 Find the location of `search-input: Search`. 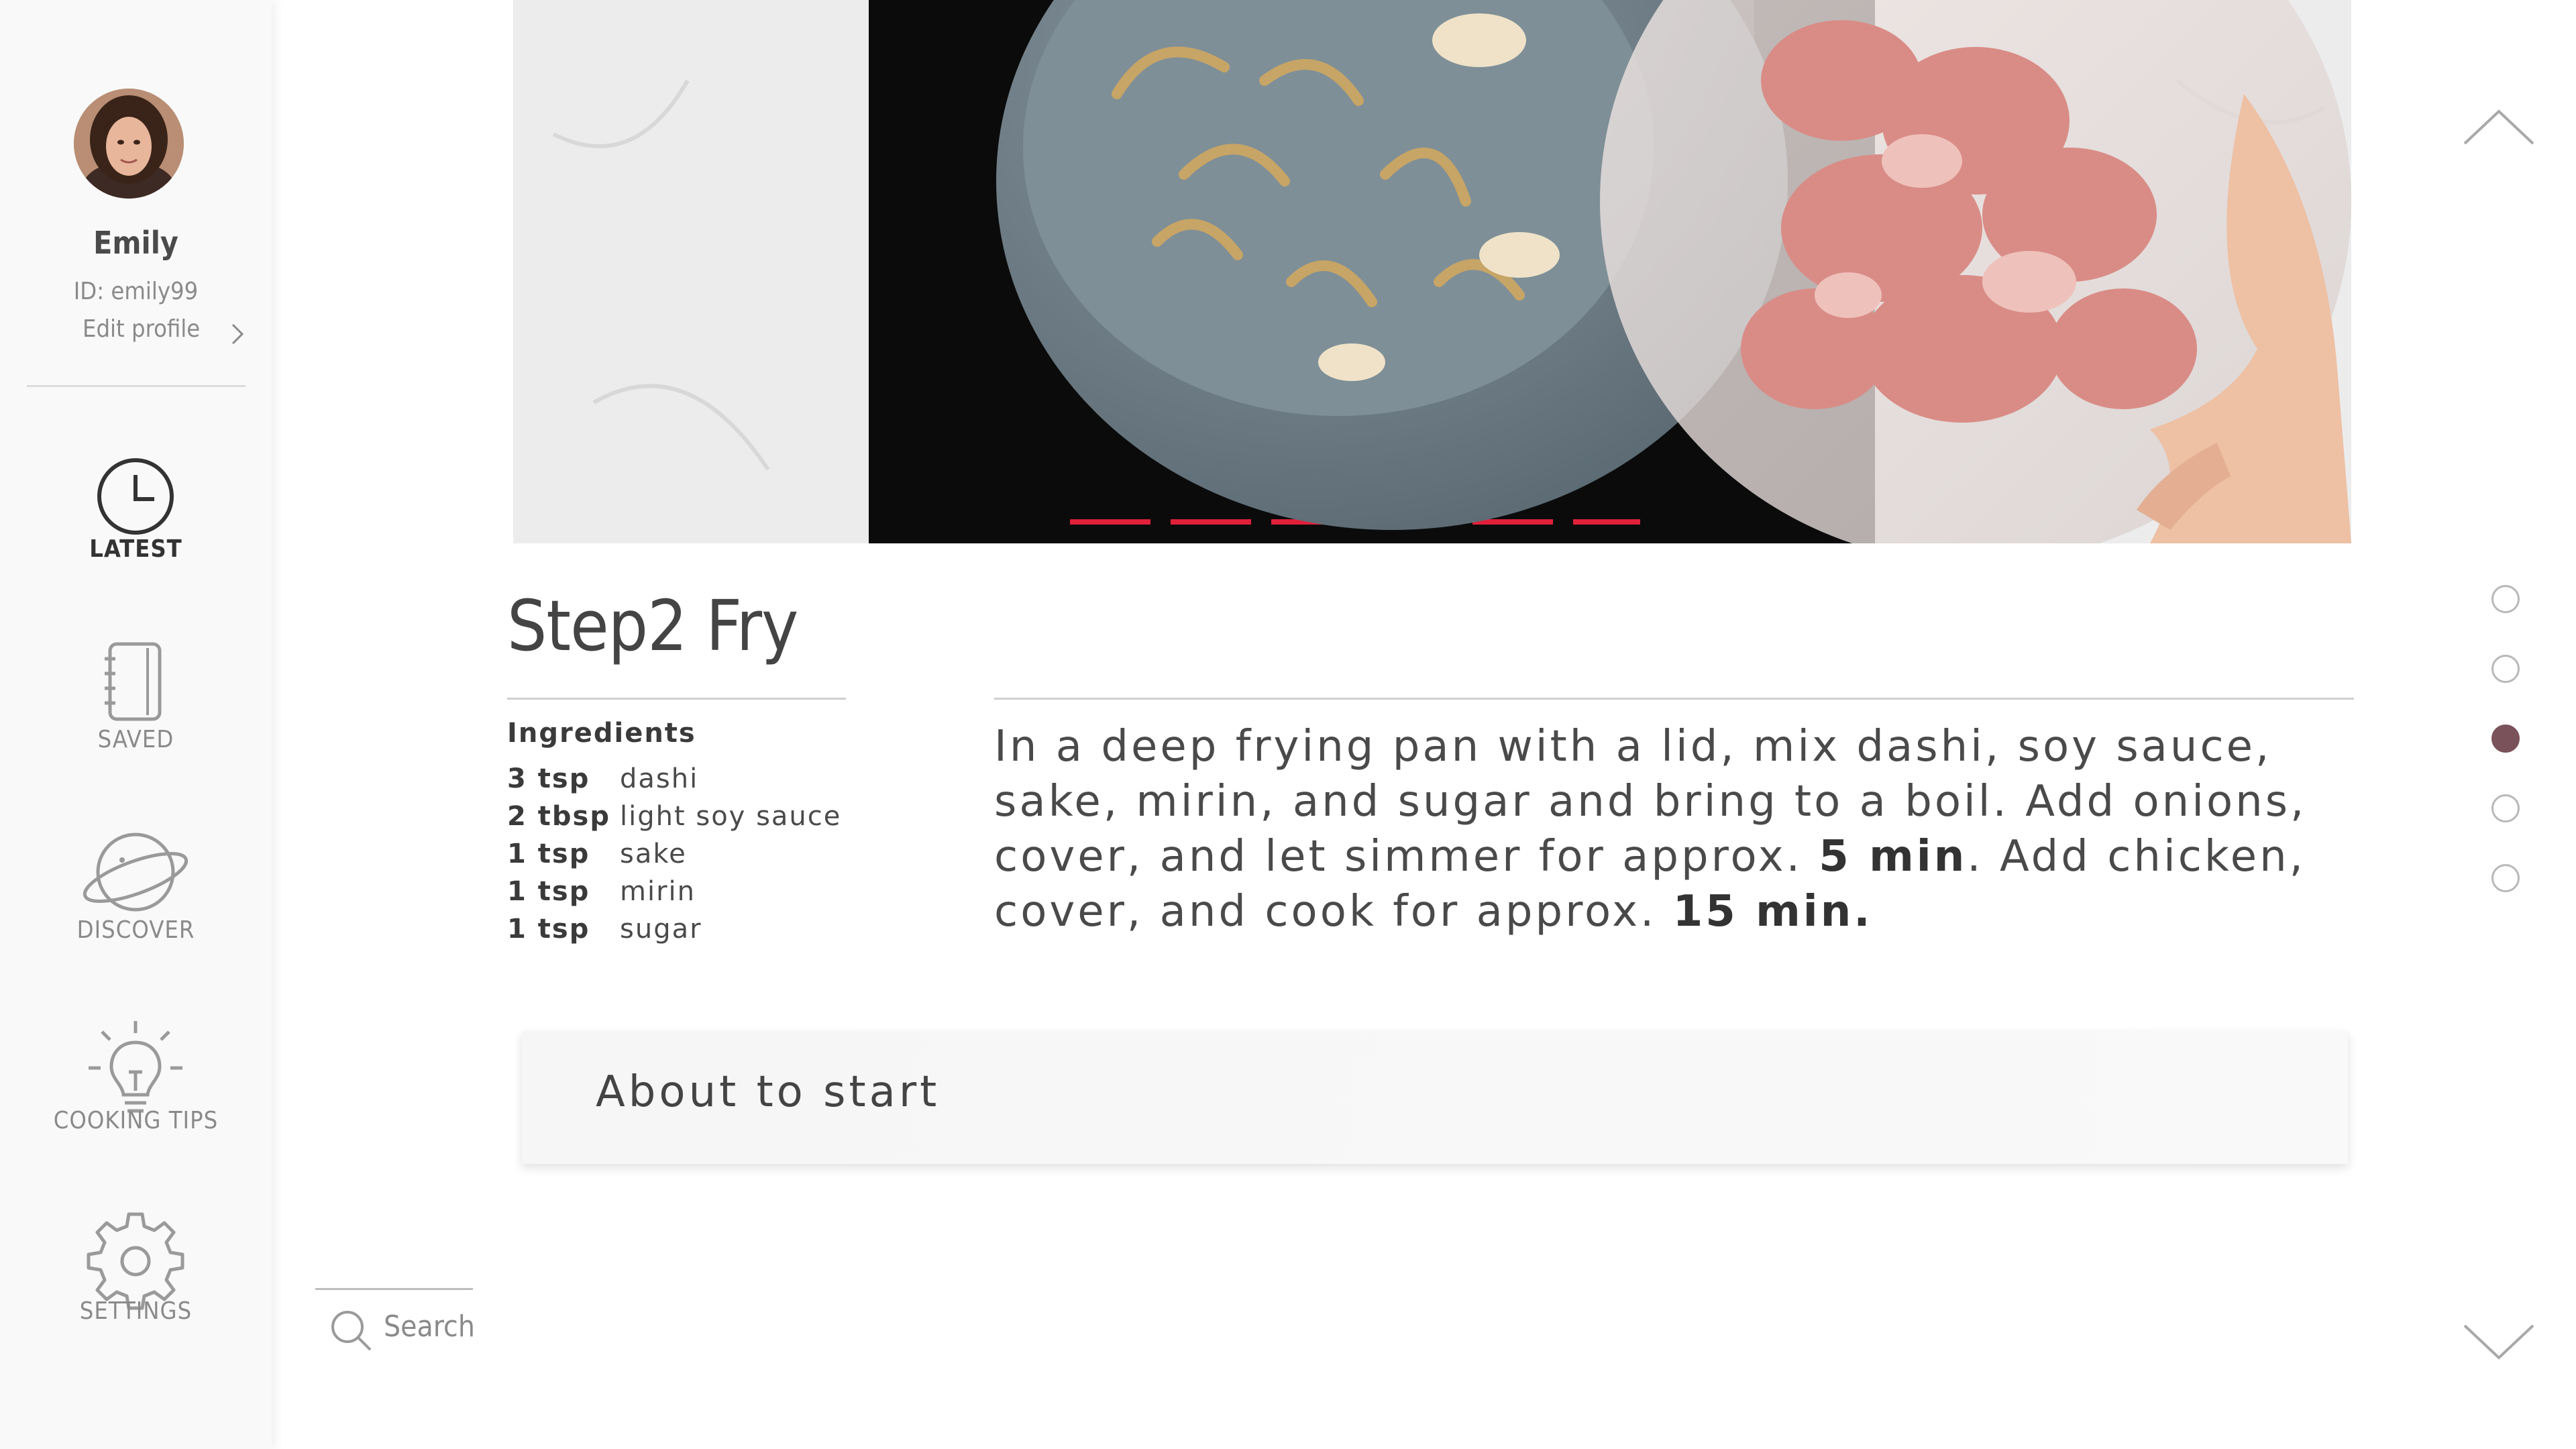

search-input: Search is located at coordinates (395, 1325).